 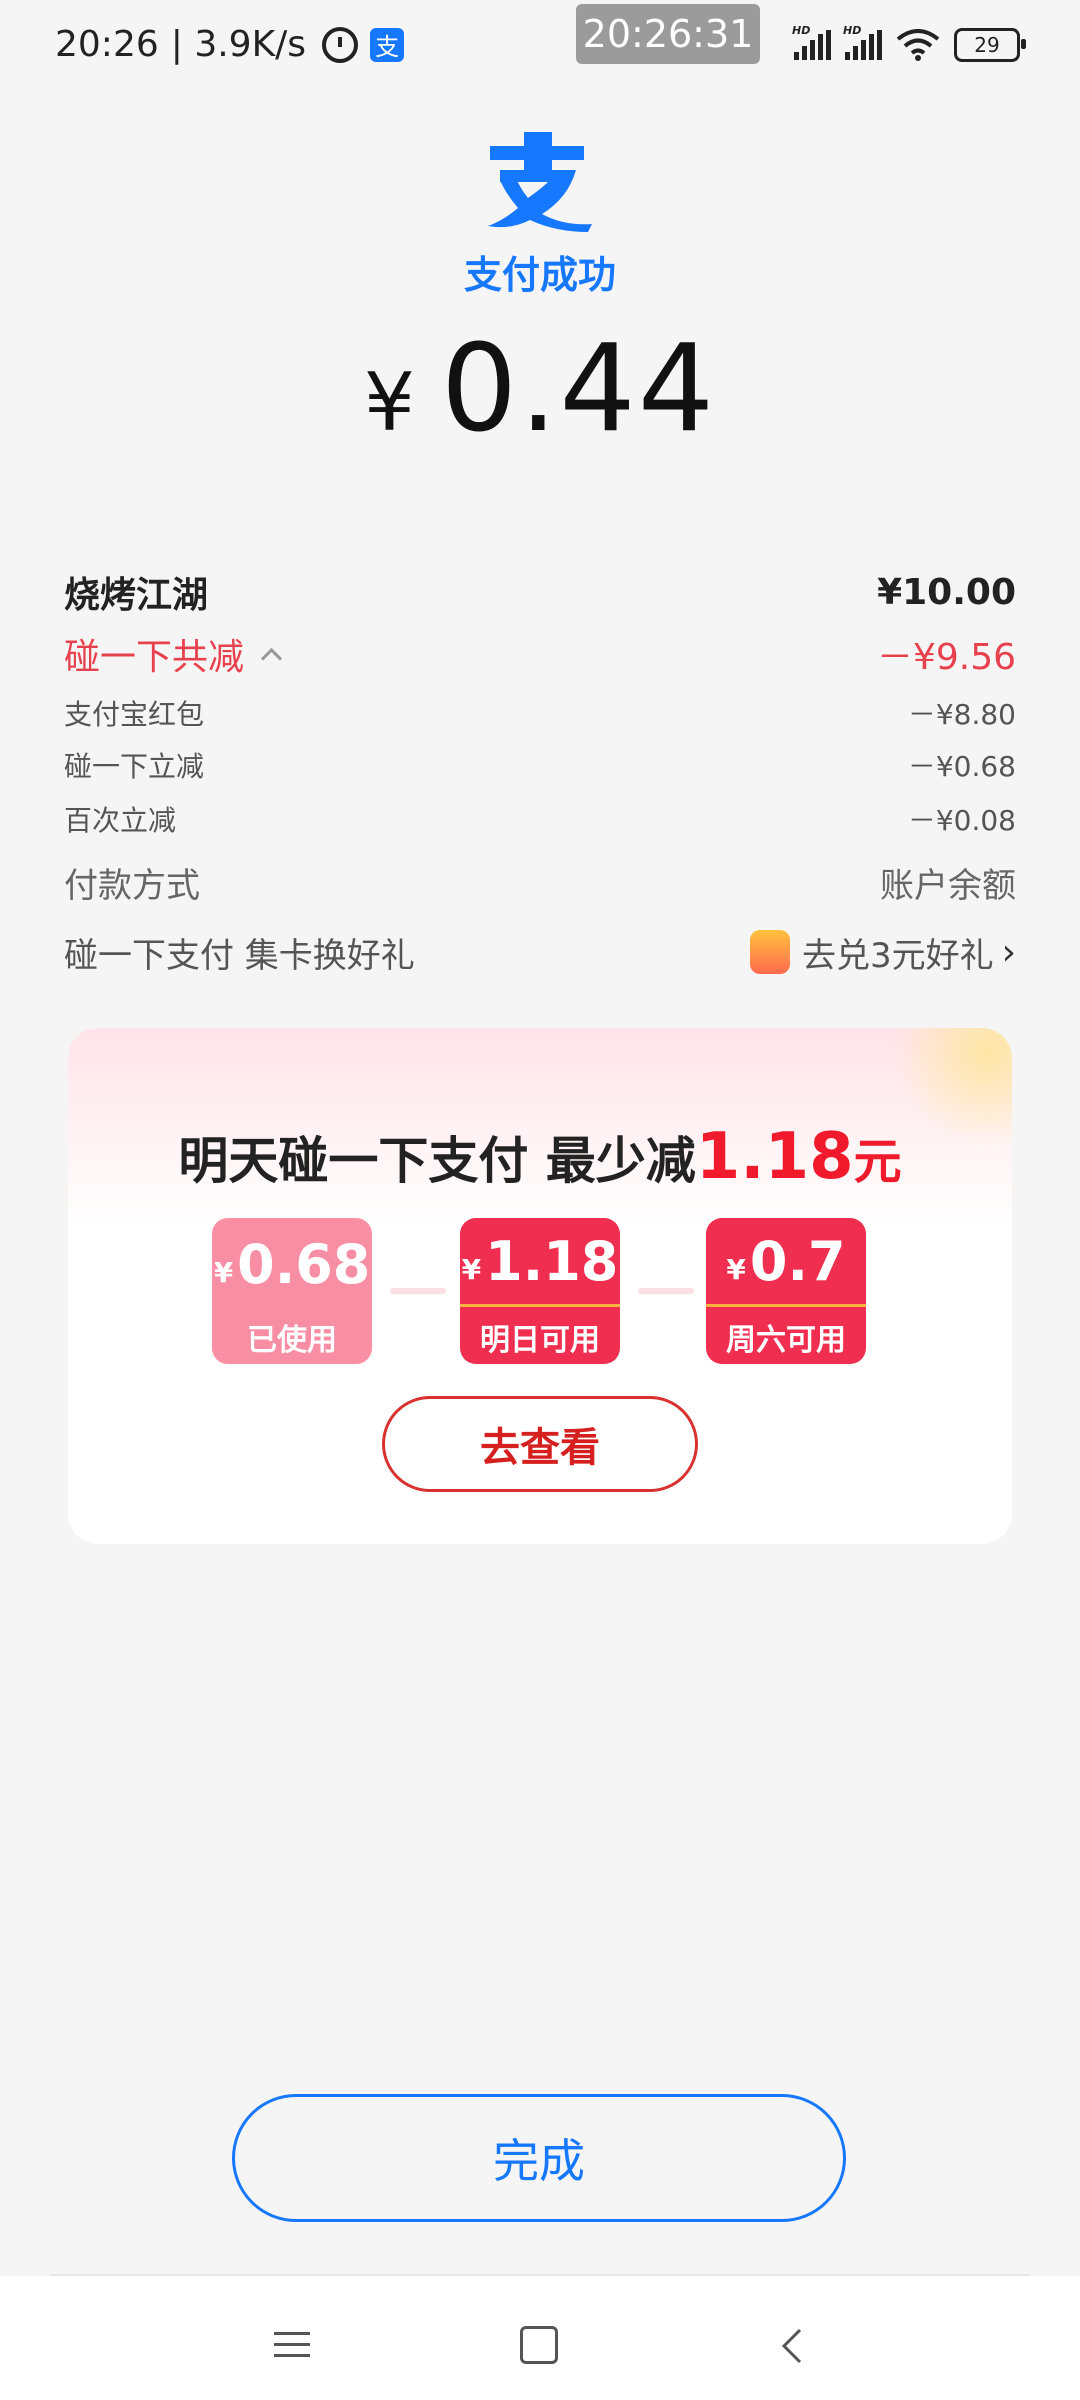 What do you see at coordinates (540, 48) in the screenshot?
I see `status-bar: 20:26 | 3.9K/s 支 20:26:31 HD HD 29` at bounding box center [540, 48].